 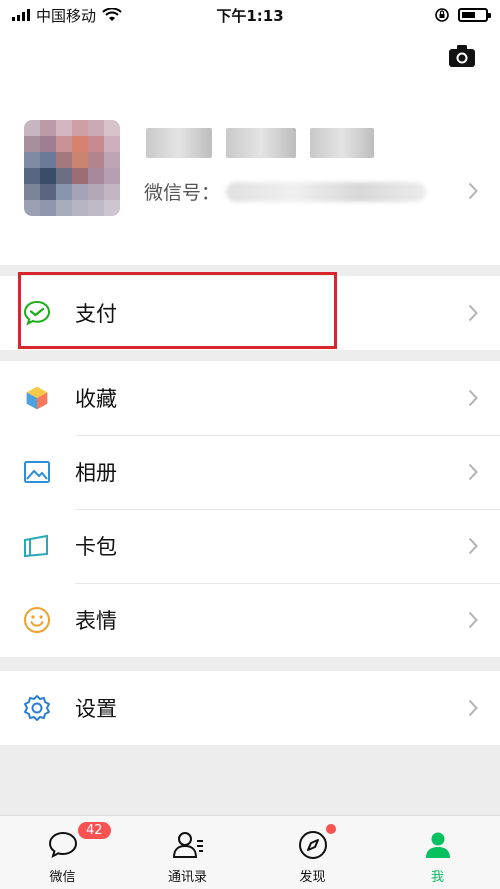 What do you see at coordinates (260, 143) in the screenshot?
I see `nickname-blurred` at bounding box center [260, 143].